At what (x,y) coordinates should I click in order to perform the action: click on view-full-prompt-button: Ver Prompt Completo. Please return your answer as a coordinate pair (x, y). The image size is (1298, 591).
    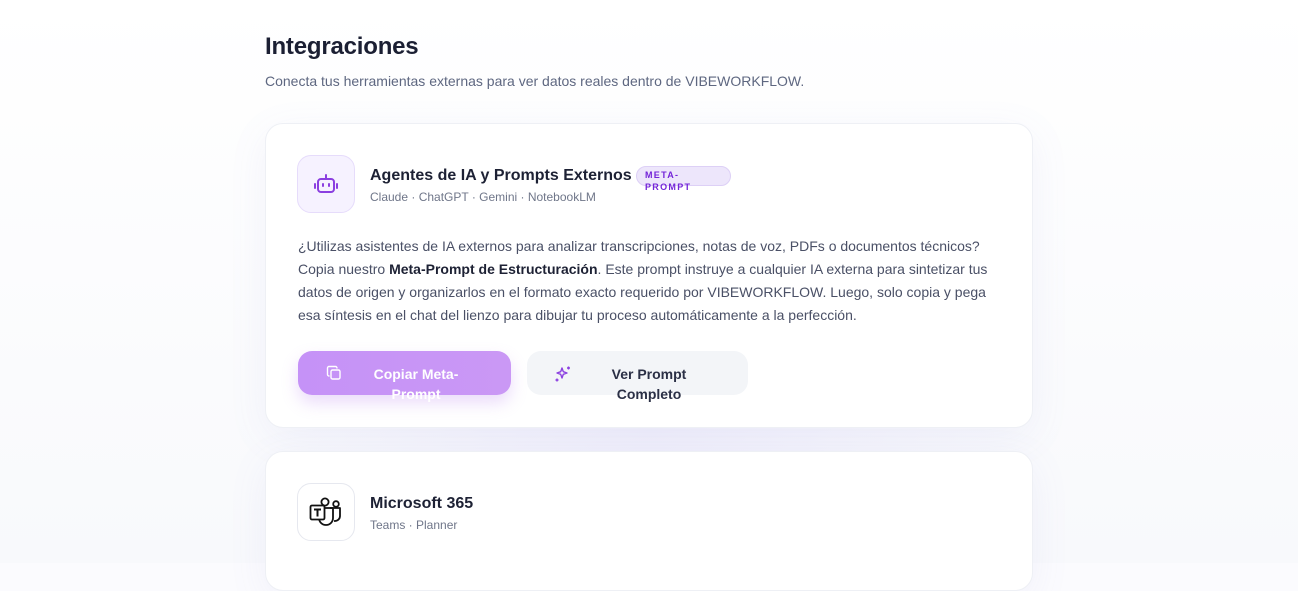
    Looking at the image, I should click on (637, 376).